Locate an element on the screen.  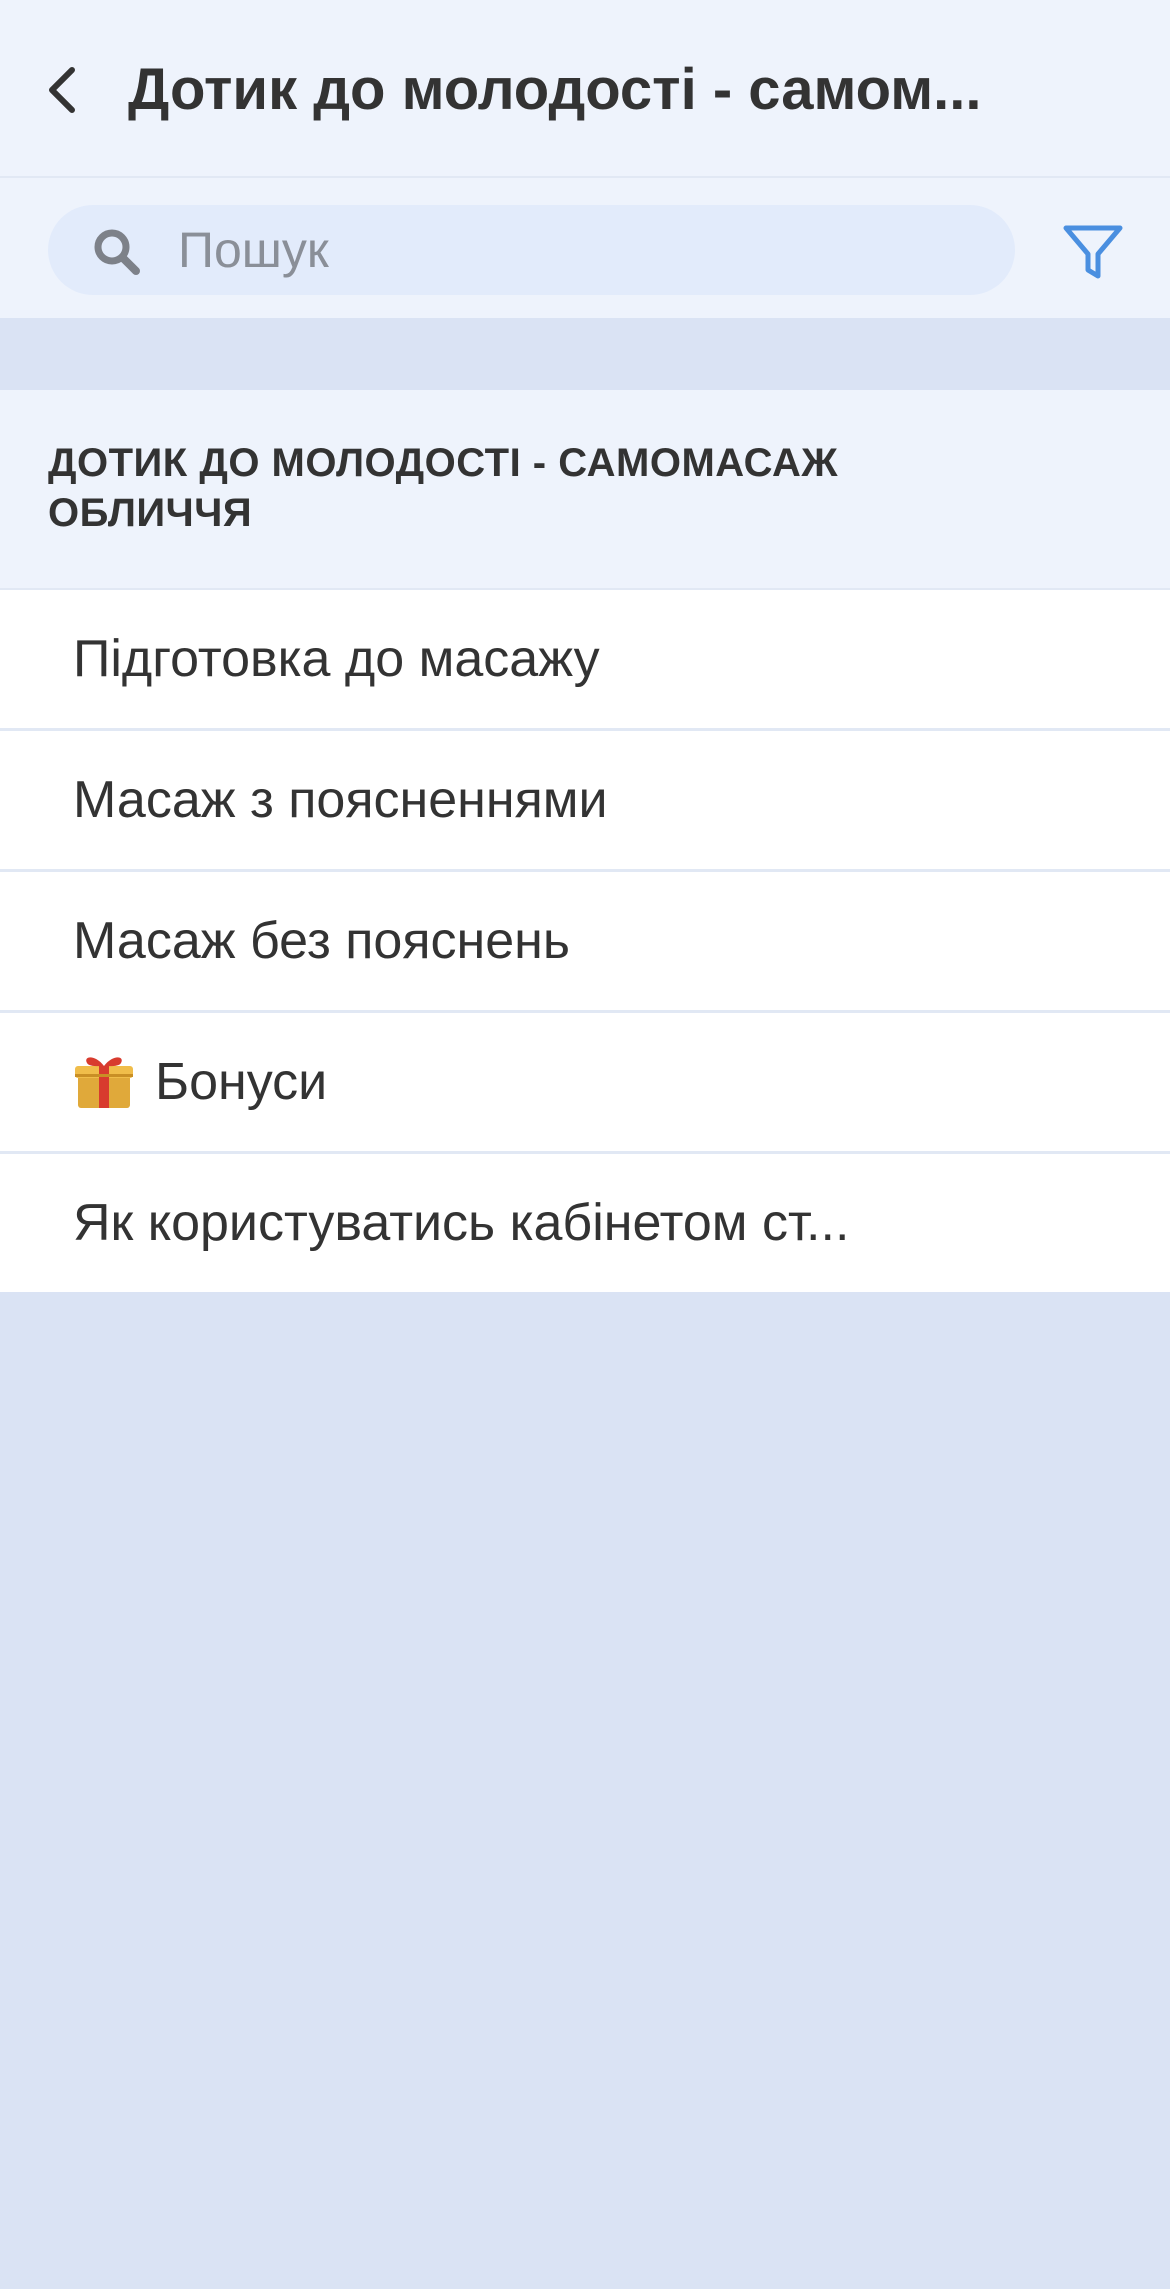
filter-button is located at coordinates (1093, 253).